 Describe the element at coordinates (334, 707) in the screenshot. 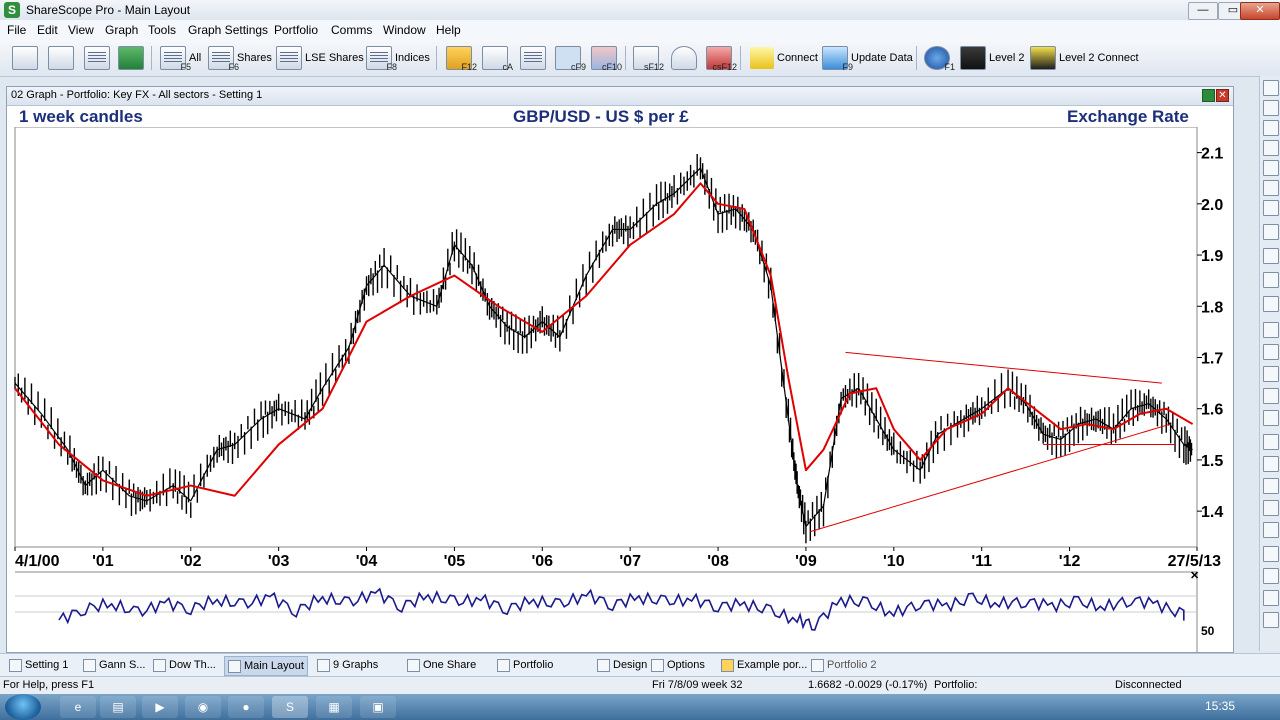

I see `notes-icon: ▦` at that location.